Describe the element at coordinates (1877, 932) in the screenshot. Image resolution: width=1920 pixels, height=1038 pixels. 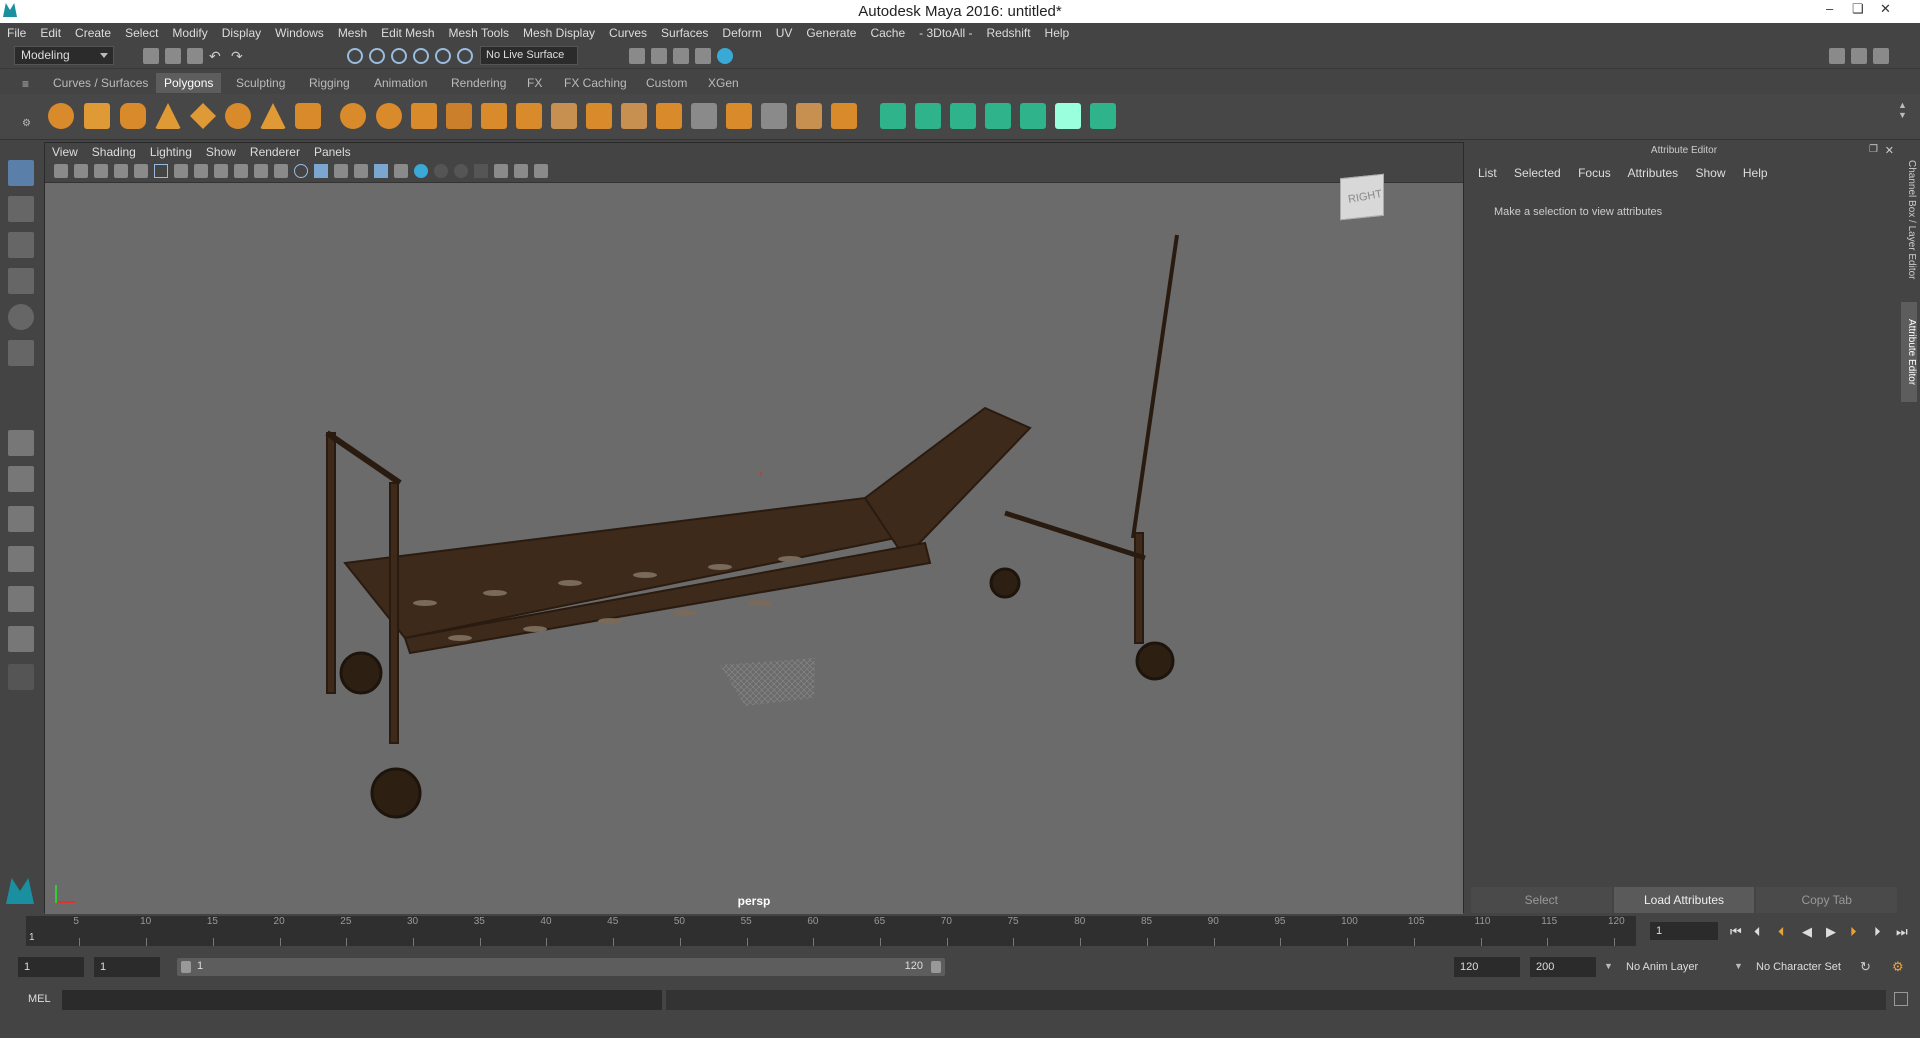
I see `step-forward-icon: ⏵` at that location.